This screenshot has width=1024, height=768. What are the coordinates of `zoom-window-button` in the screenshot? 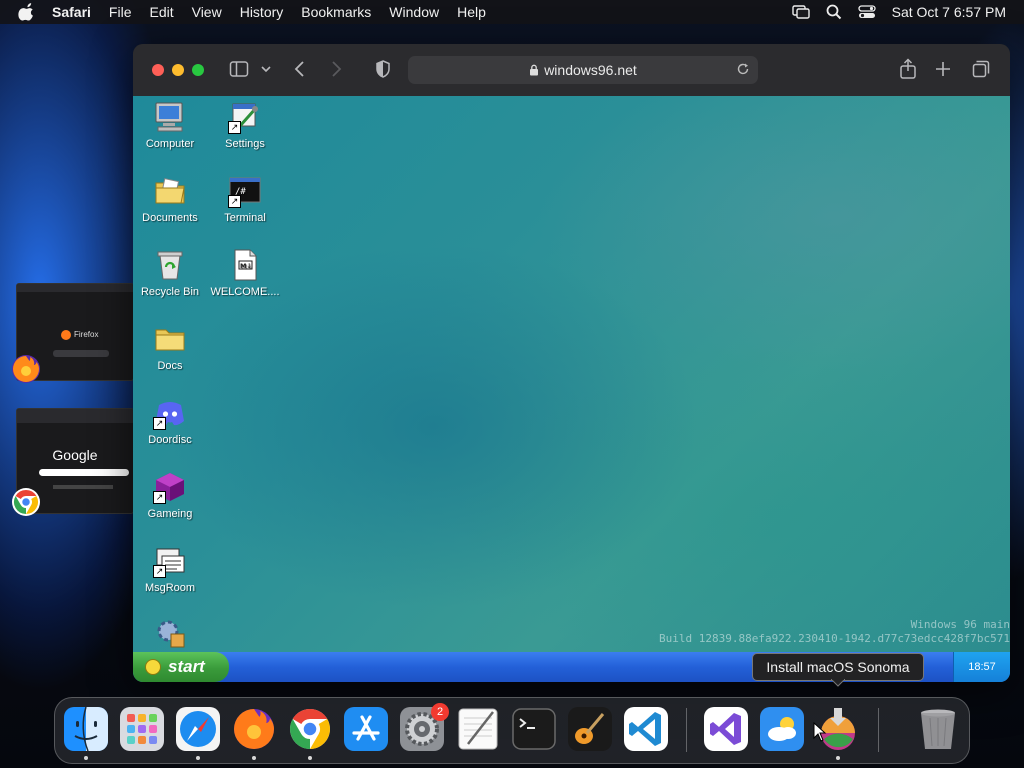 It's located at (198, 70).